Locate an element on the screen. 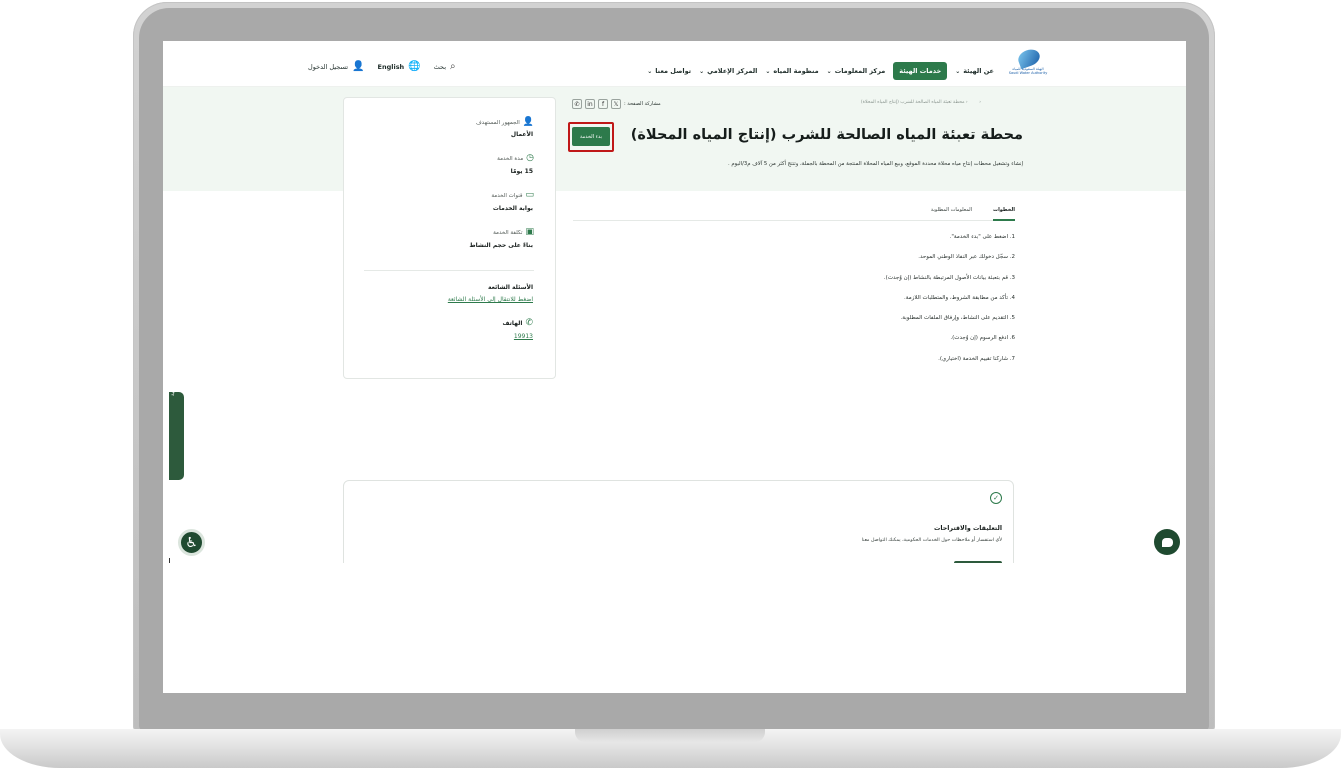 This screenshot has height=774, width=1341. phone-row: ✆الهاتف is located at coordinates (518, 323).